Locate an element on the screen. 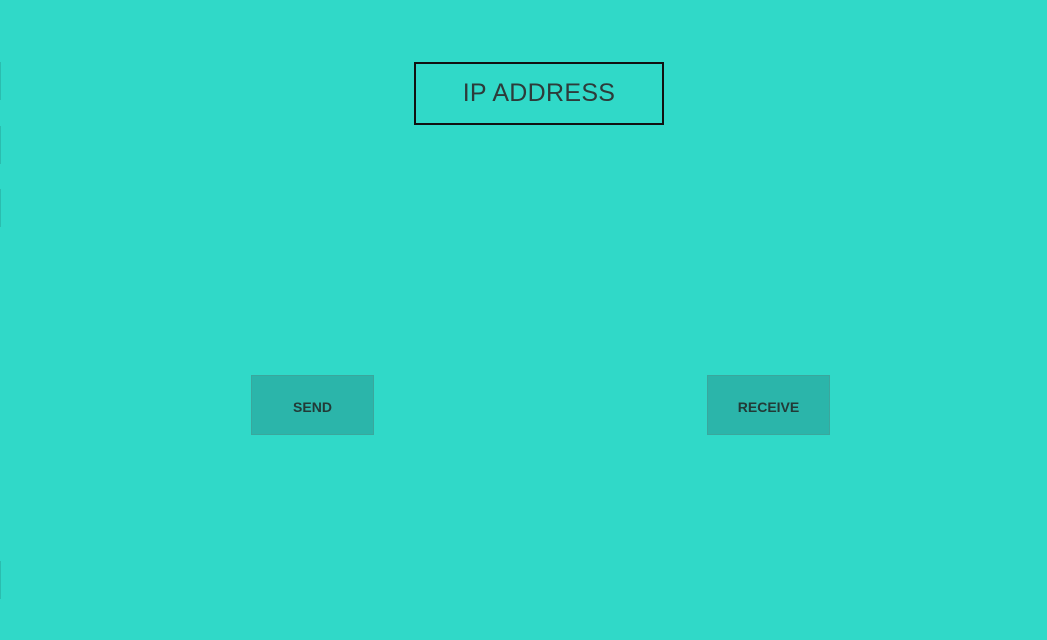  ip-address-box: IP ADDRESS is located at coordinates (539, 93).